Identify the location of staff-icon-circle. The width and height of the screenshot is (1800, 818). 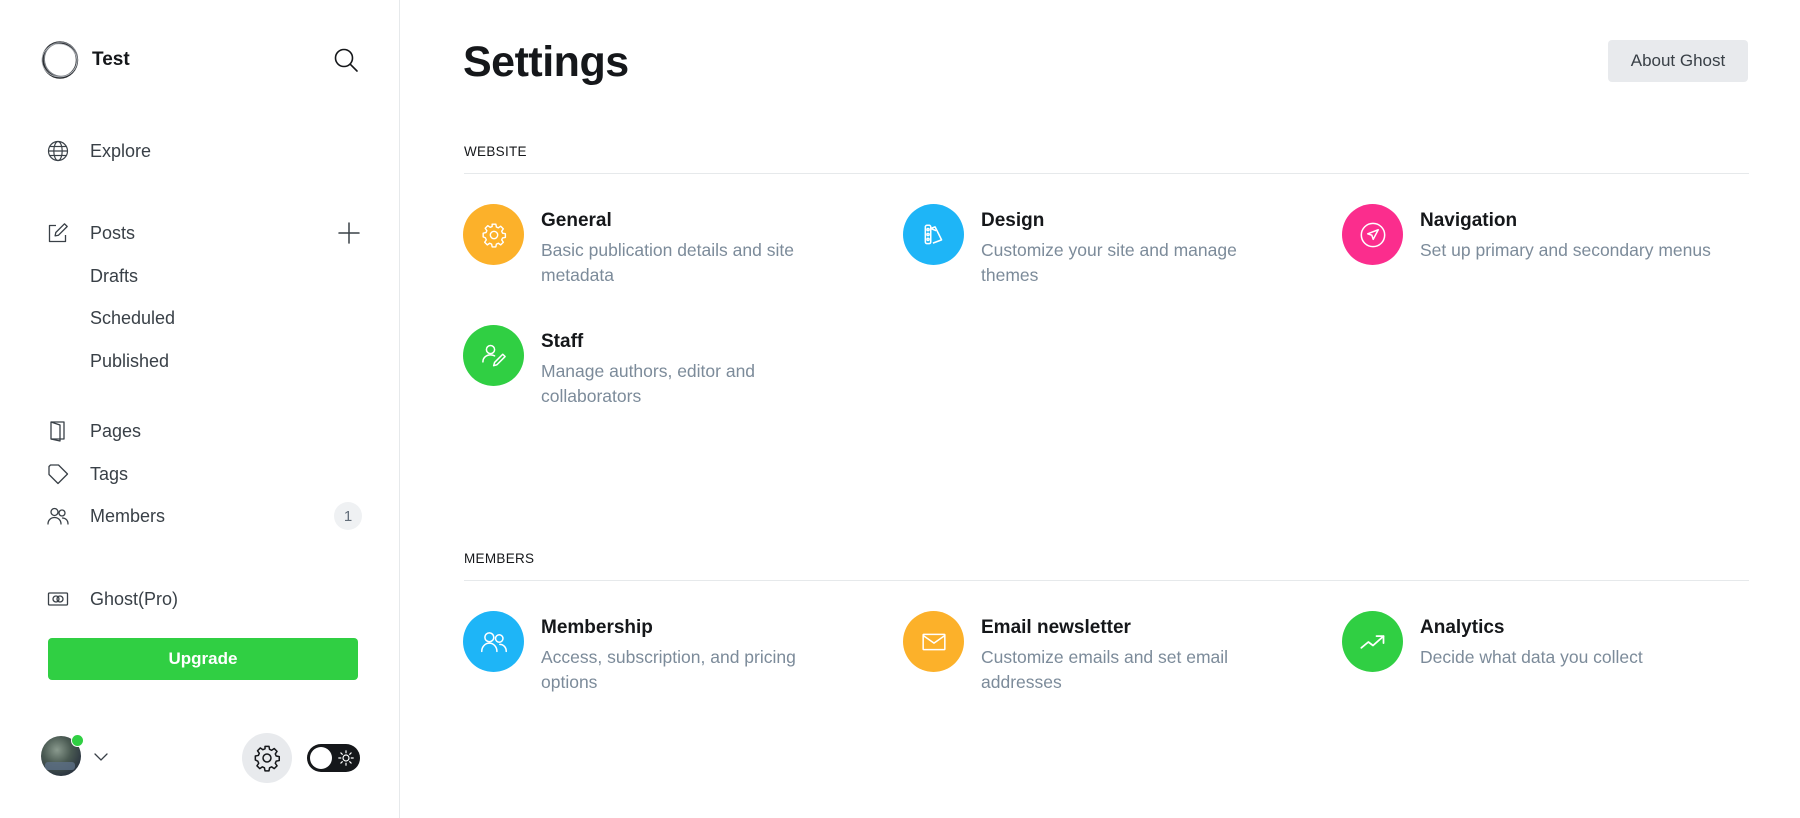
(493, 355).